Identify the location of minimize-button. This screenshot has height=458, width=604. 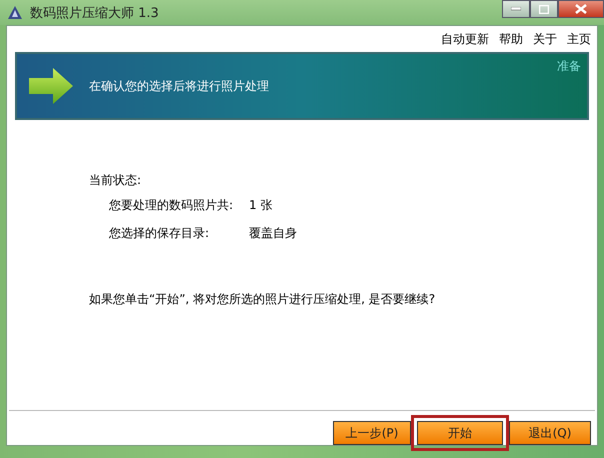
(516, 9).